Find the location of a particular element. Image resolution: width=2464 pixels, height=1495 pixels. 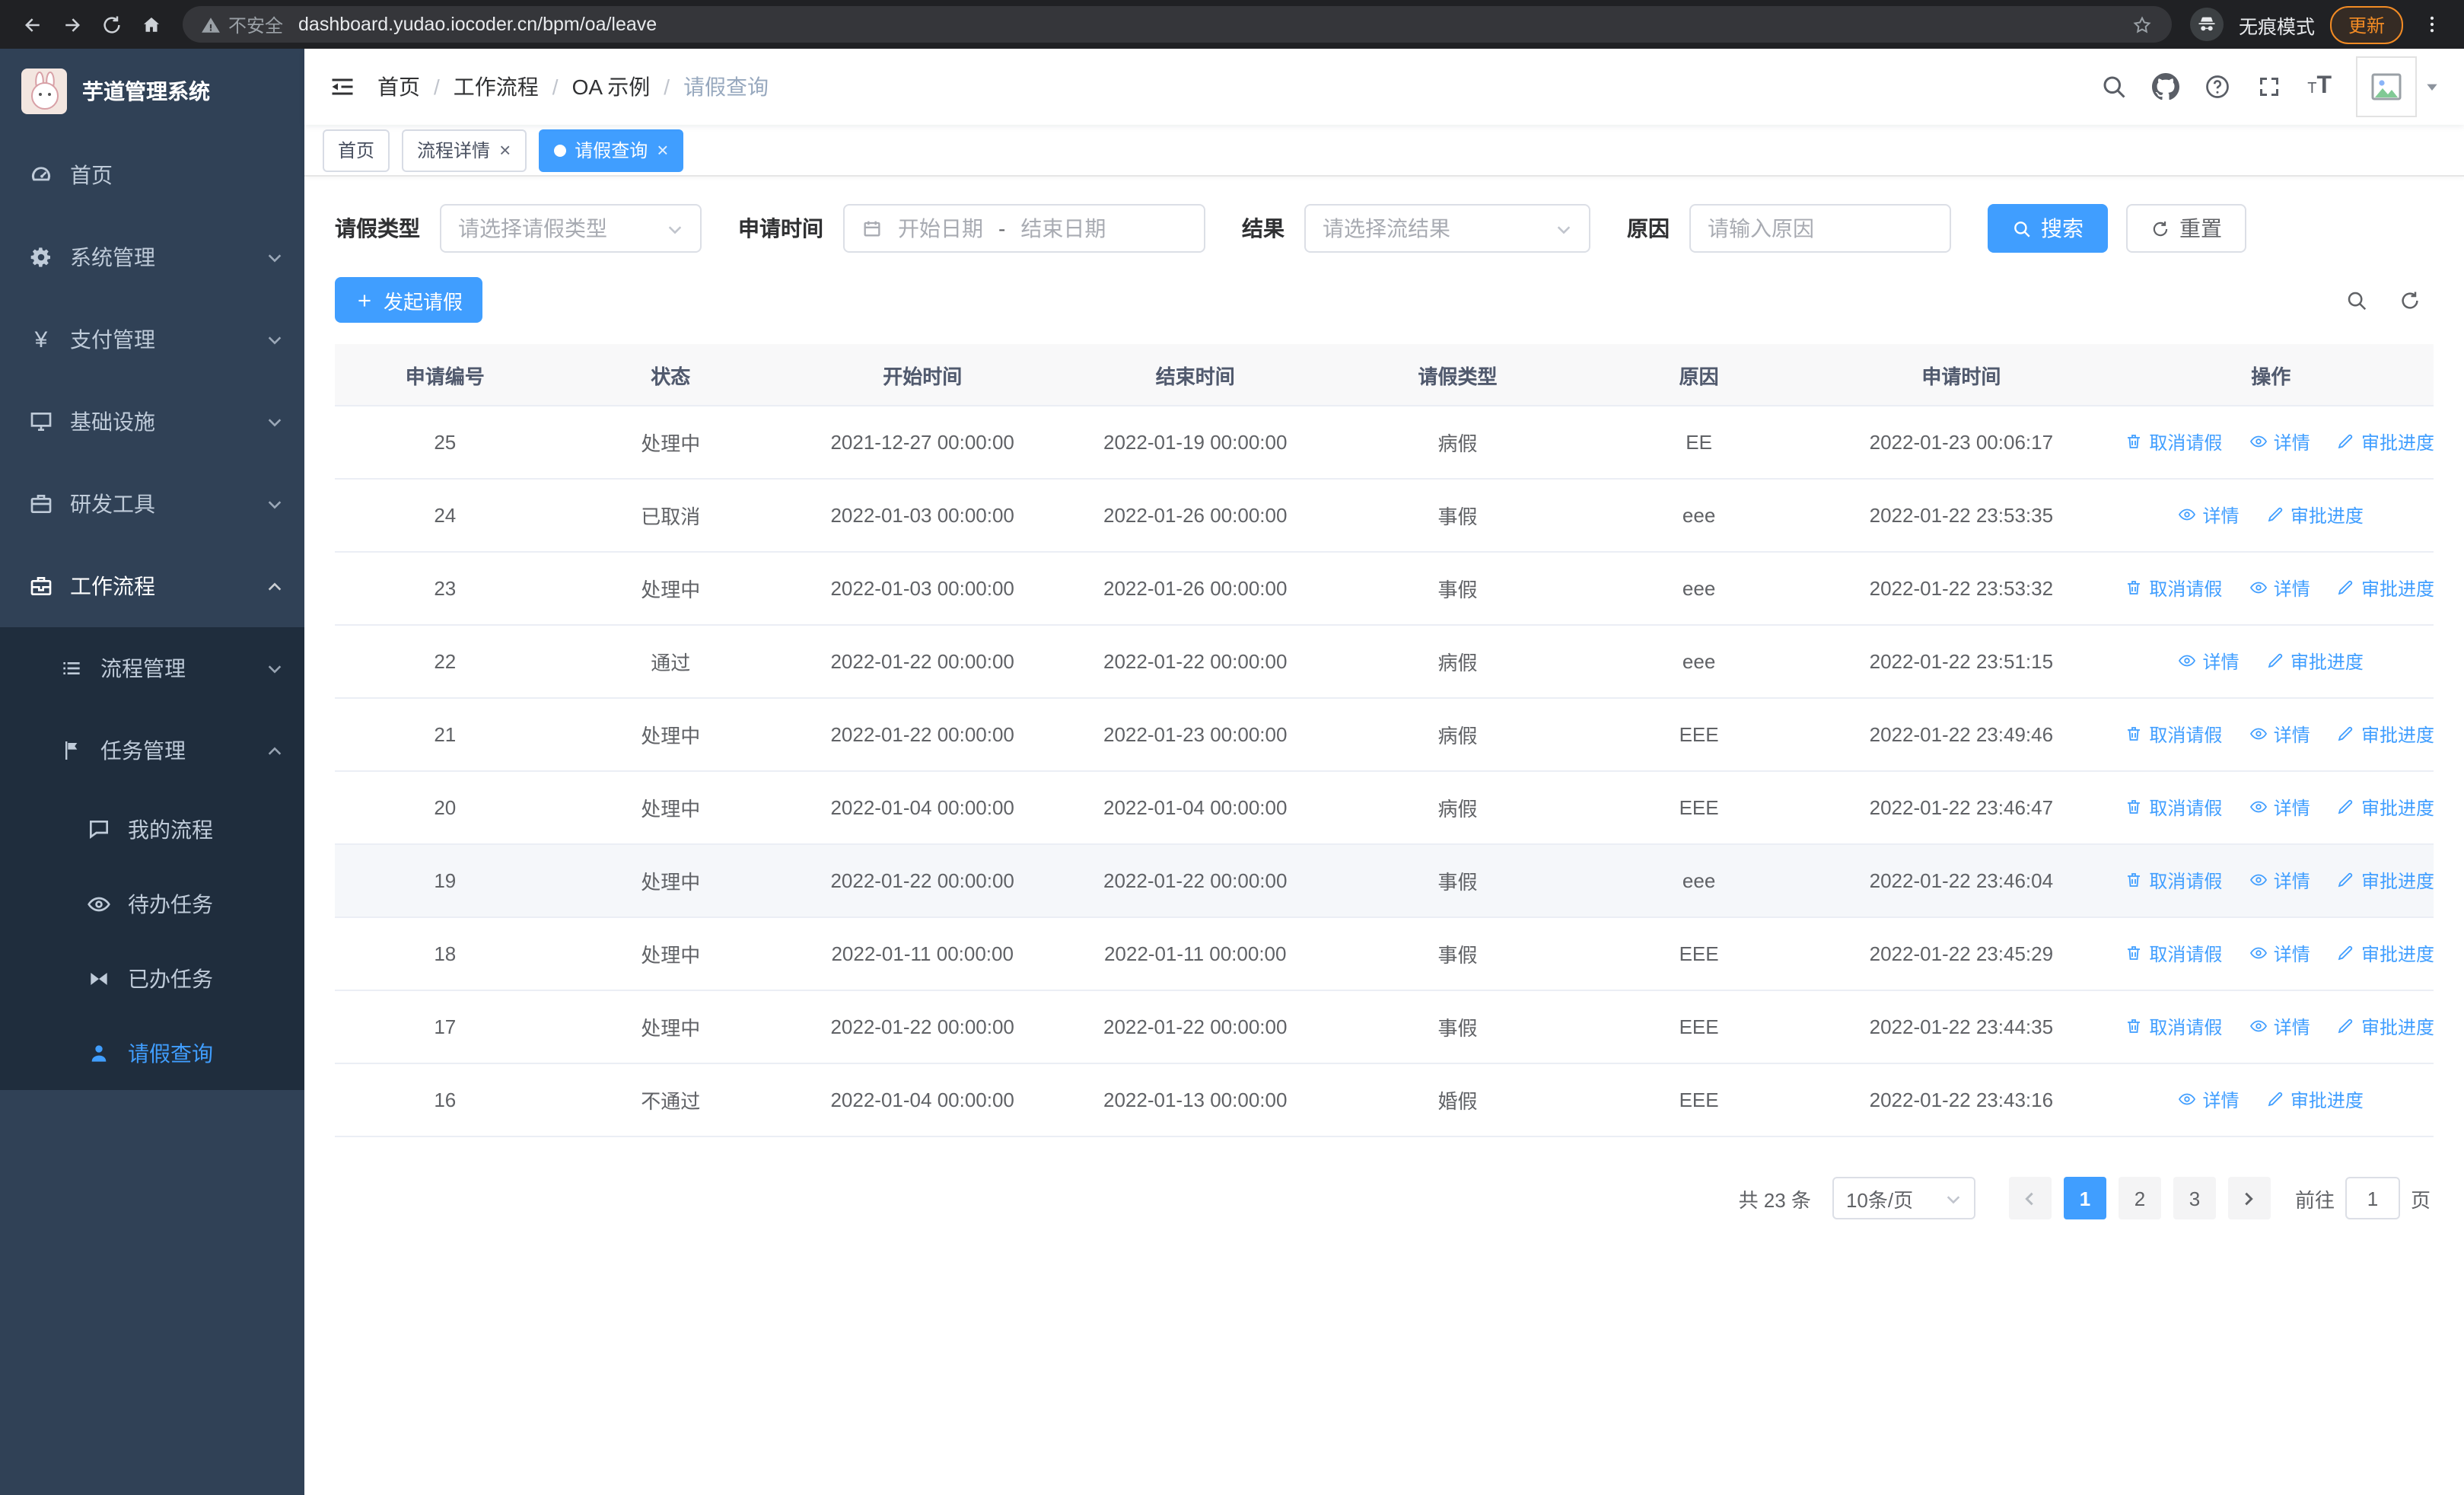

breadcrumb-home: 首页 is located at coordinates (398, 87).